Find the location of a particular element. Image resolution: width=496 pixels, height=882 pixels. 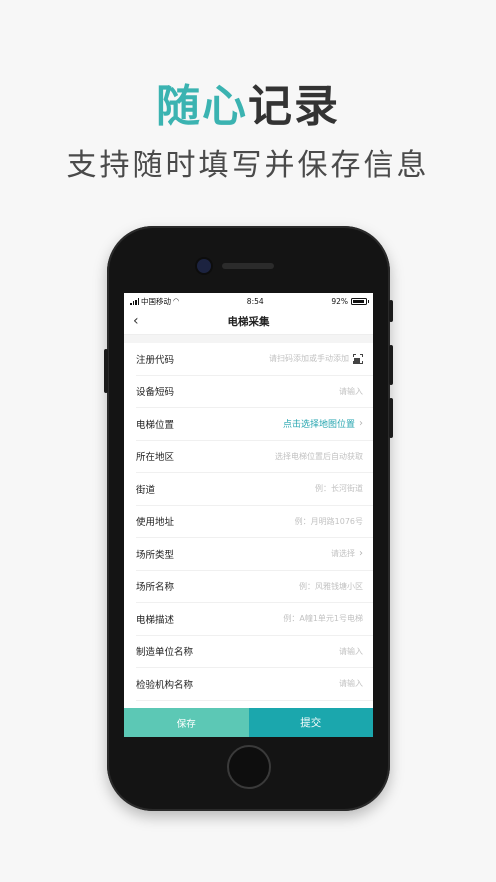

row-label: 电梯描述 is located at coordinates (155, 620).